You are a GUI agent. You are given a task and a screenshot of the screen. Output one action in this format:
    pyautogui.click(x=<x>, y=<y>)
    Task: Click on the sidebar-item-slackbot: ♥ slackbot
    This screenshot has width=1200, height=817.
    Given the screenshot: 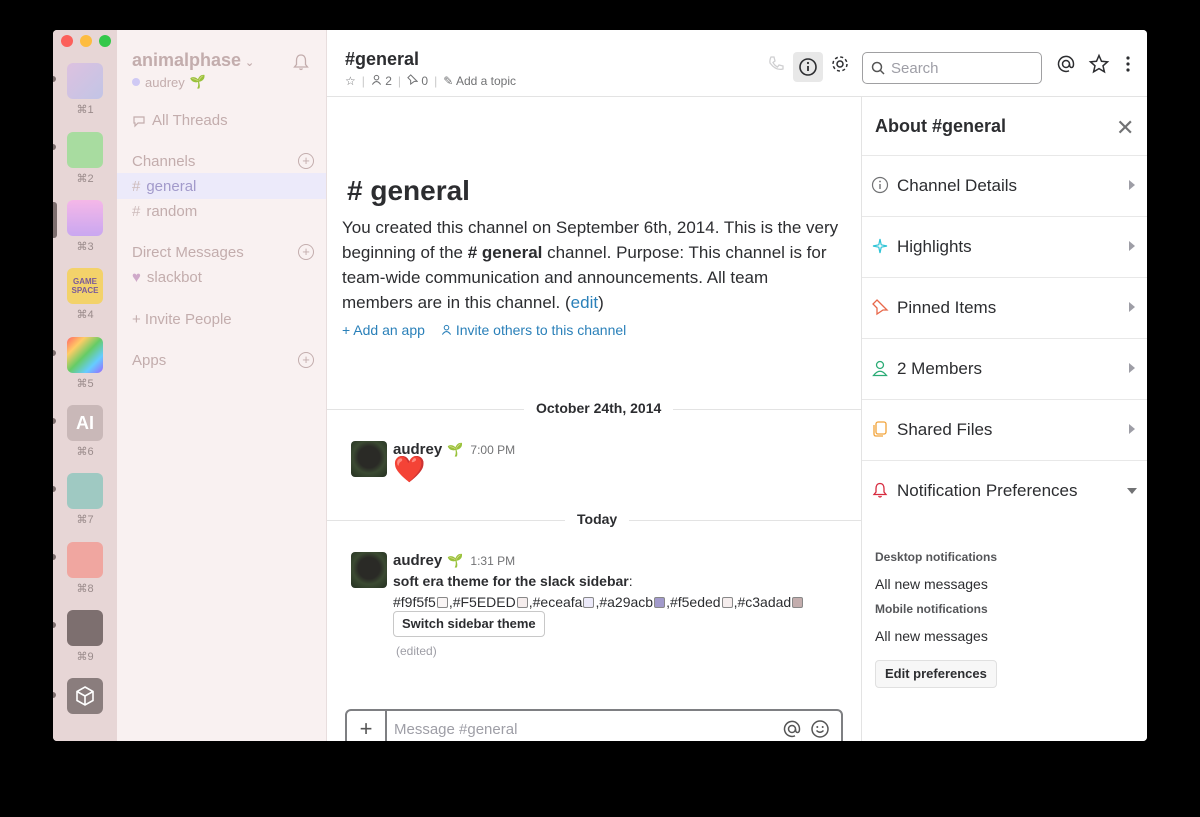 What is the action you would take?
    pyautogui.click(x=167, y=277)
    